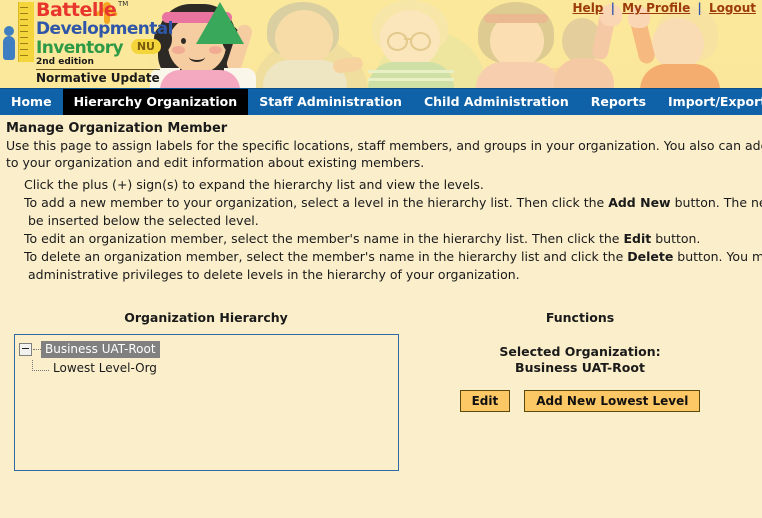 This screenshot has height=518, width=762. Describe the element at coordinates (206, 349) in the screenshot. I see `tree-row-root: Business UAT-Root` at that location.